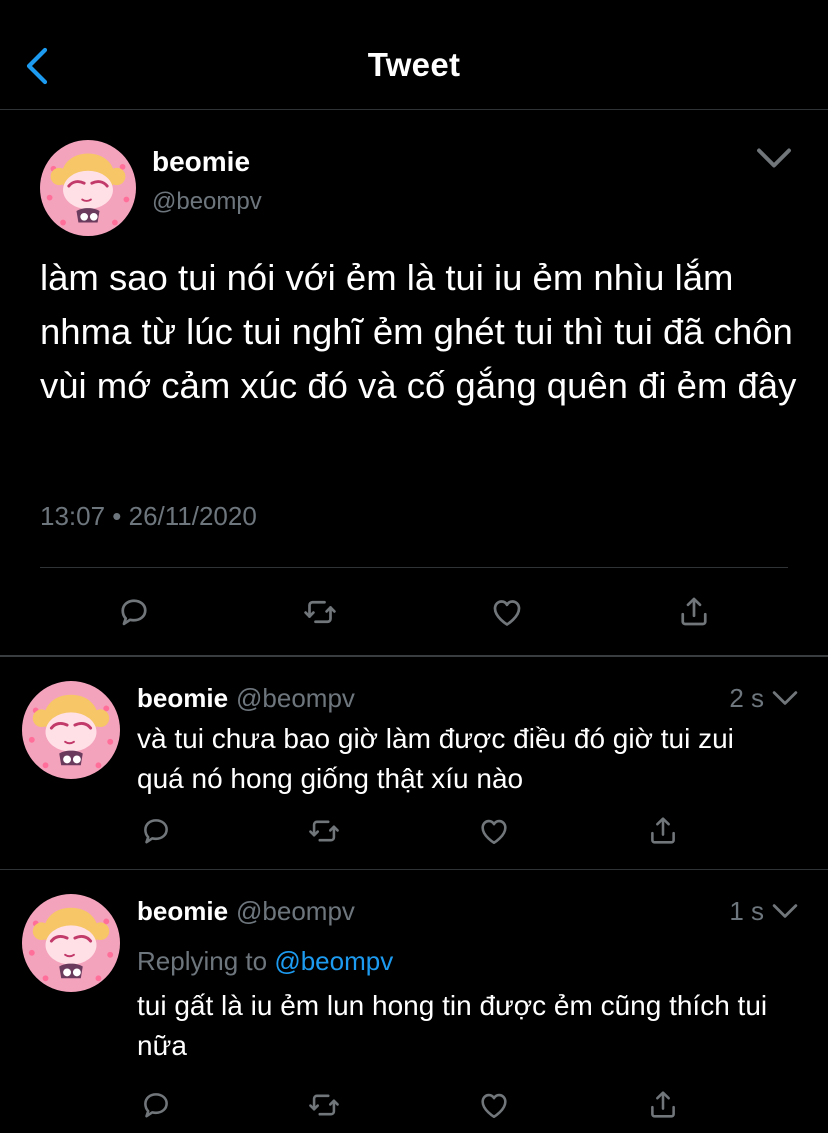  I want to click on top-bar: Tweet, so click(414, 55).